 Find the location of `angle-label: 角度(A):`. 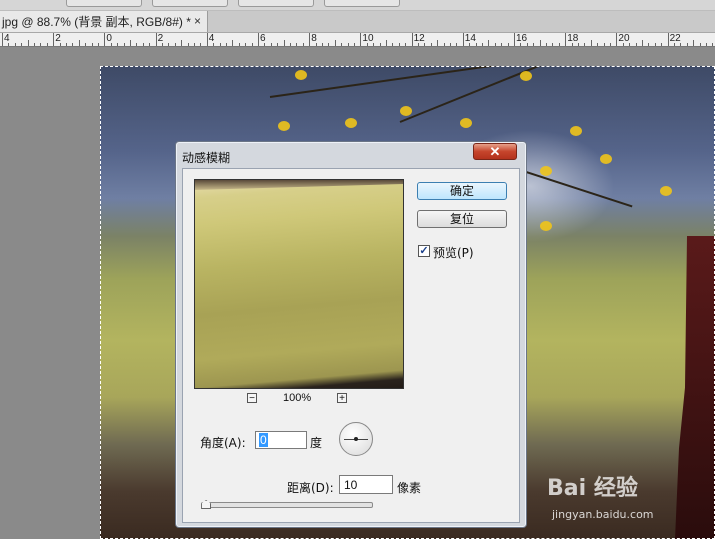

angle-label: 角度(A): is located at coordinates (223, 443).